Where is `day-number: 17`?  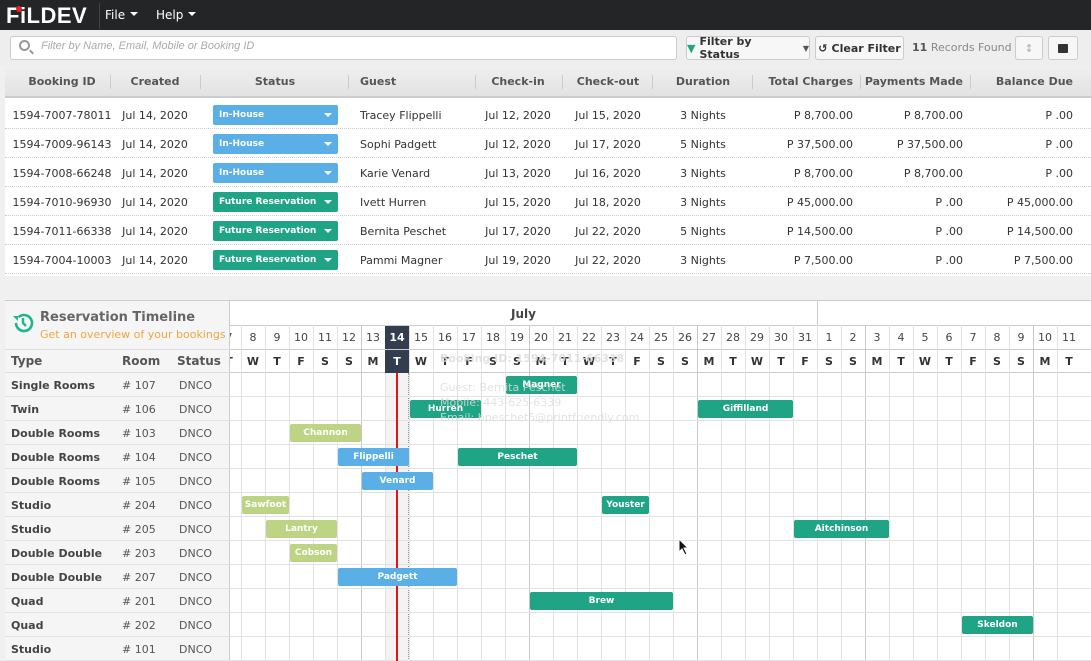
day-number: 17 is located at coordinates (469, 337).